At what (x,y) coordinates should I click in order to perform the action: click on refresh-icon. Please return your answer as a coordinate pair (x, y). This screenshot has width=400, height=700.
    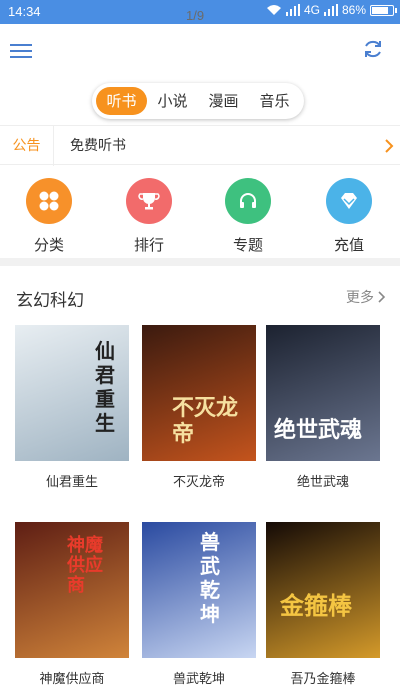
    Looking at the image, I should click on (373, 49).